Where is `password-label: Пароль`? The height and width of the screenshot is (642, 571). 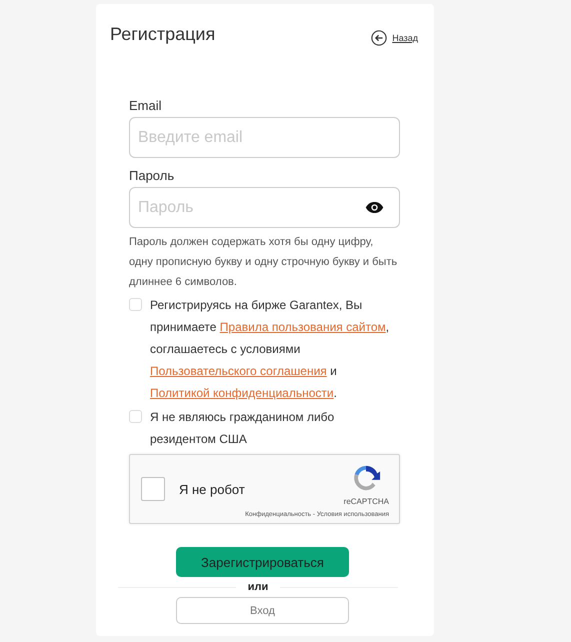
password-label: Пароль is located at coordinates (152, 175).